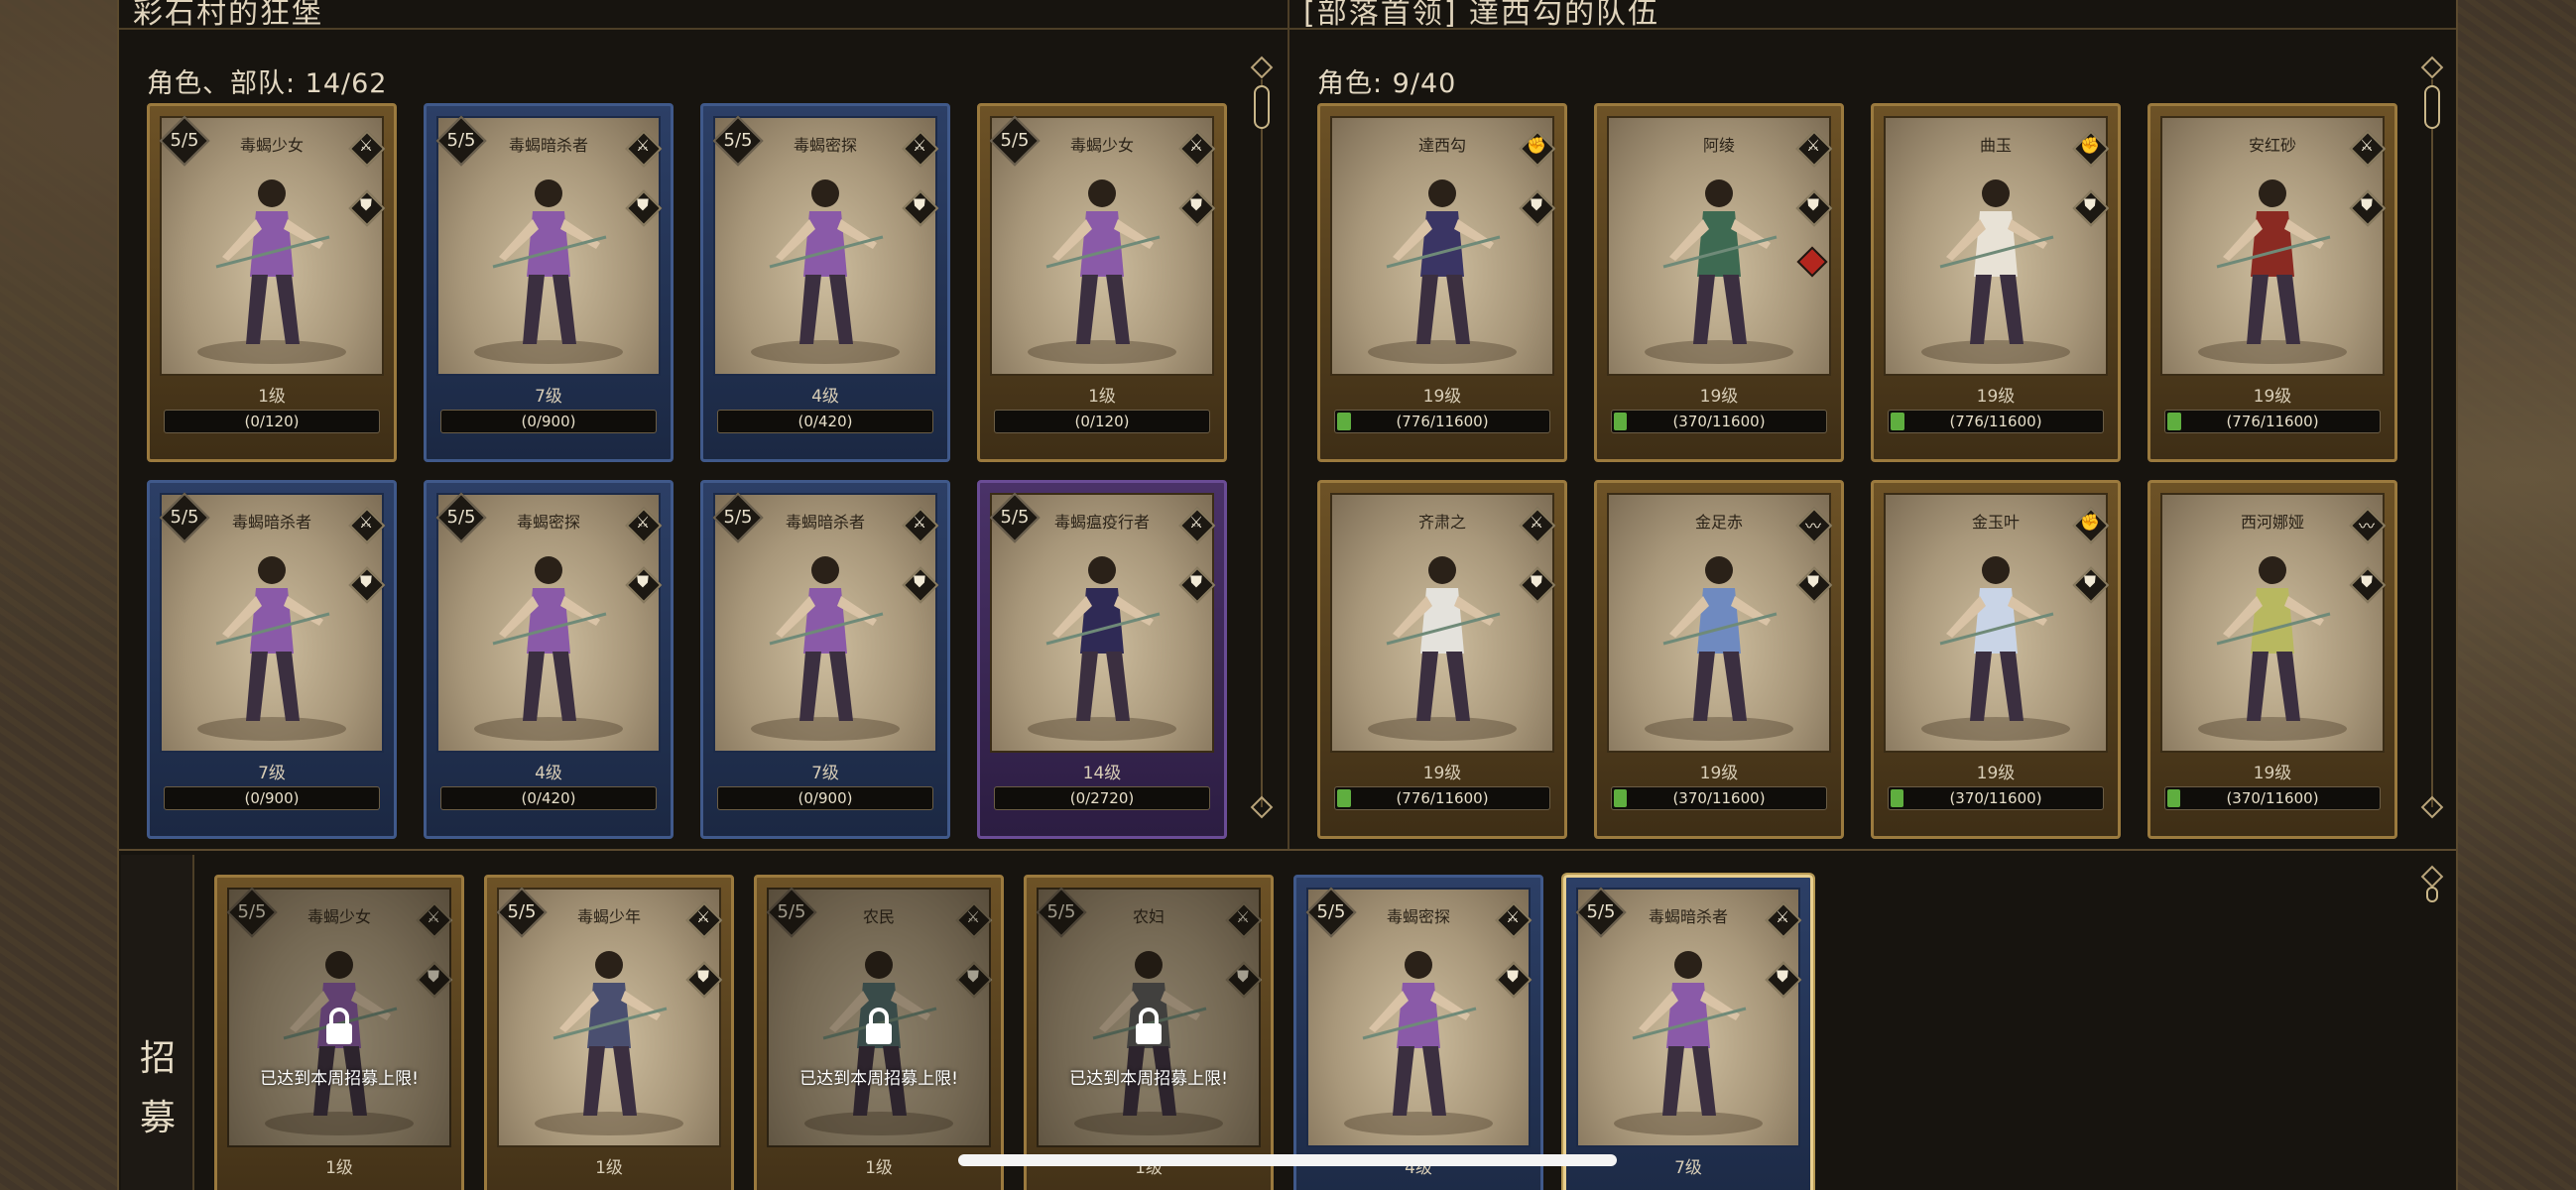 This screenshot has height=1190, width=2576. I want to click on xp-text: (0/900), so click(825, 798).